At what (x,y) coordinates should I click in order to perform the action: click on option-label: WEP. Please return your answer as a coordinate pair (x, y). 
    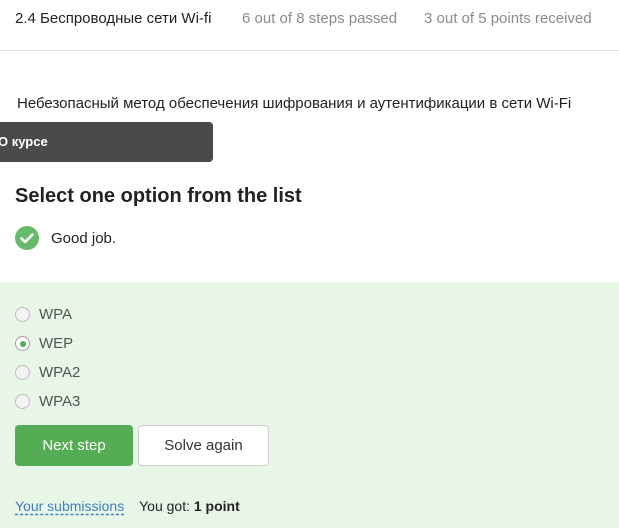
    Looking at the image, I should click on (56, 343).